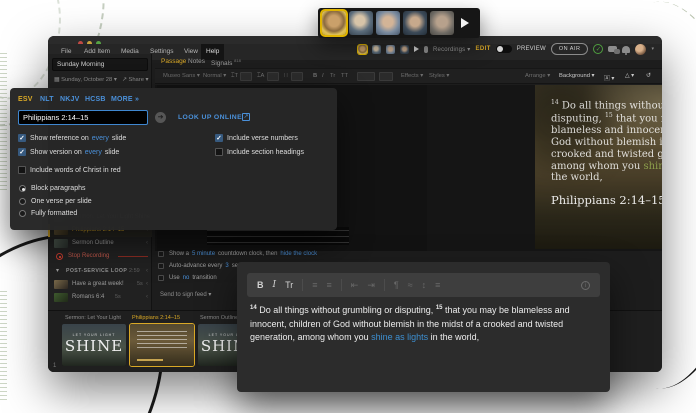  I want to click on font-family-dropdown: Museo Sans ▾, so click(181, 76).